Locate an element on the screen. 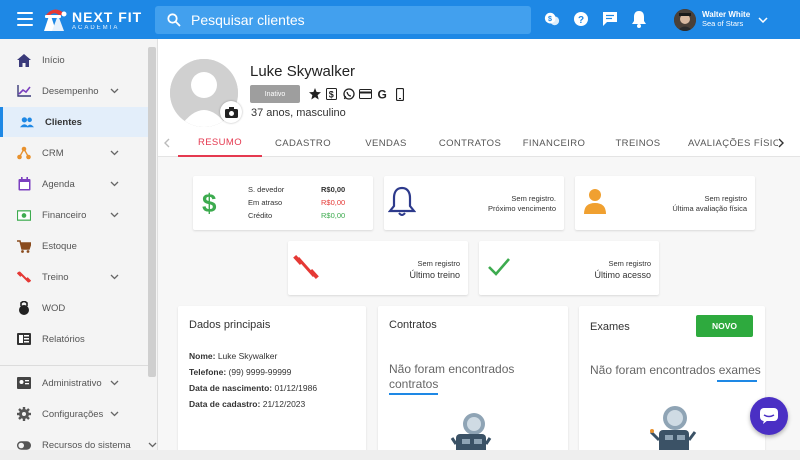 The image size is (800, 460). sidebar-item-financeiro: Financeiro is located at coordinates (74, 215).